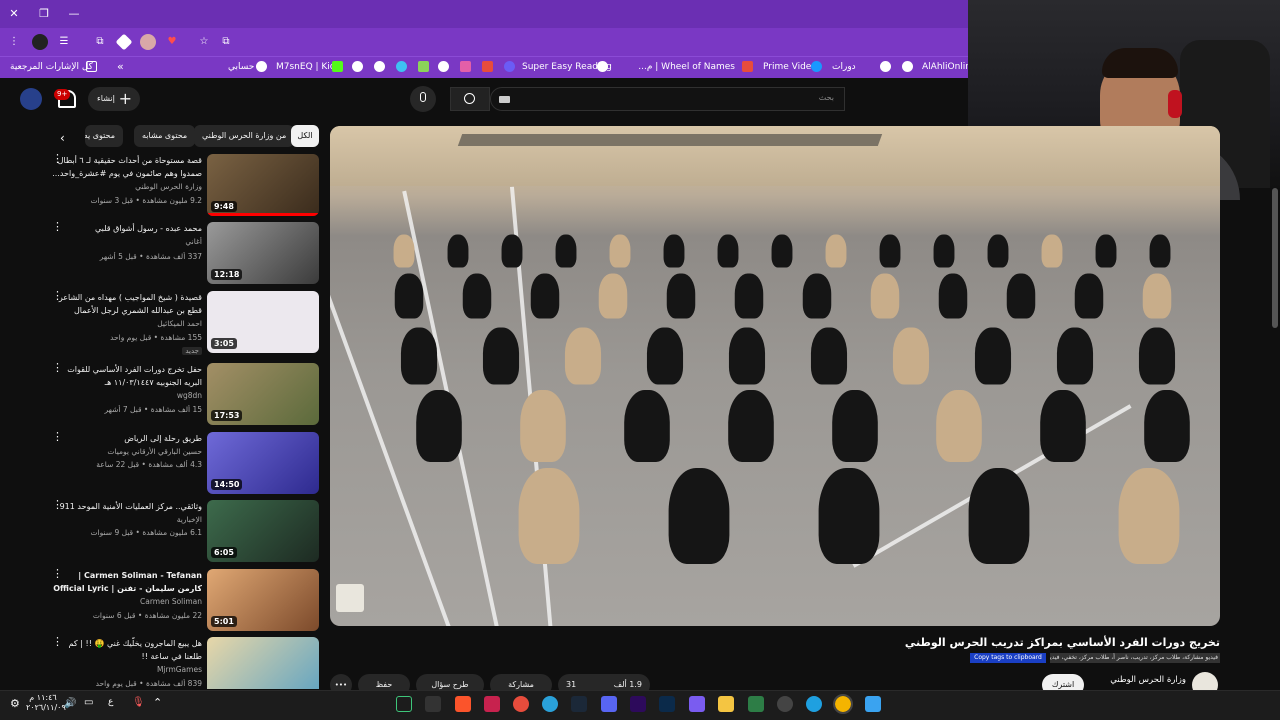 This screenshot has height=720, width=1280. Describe the element at coordinates (263, 463) in the screenshot. I see `video-thumbnail: 14:50` at that location.